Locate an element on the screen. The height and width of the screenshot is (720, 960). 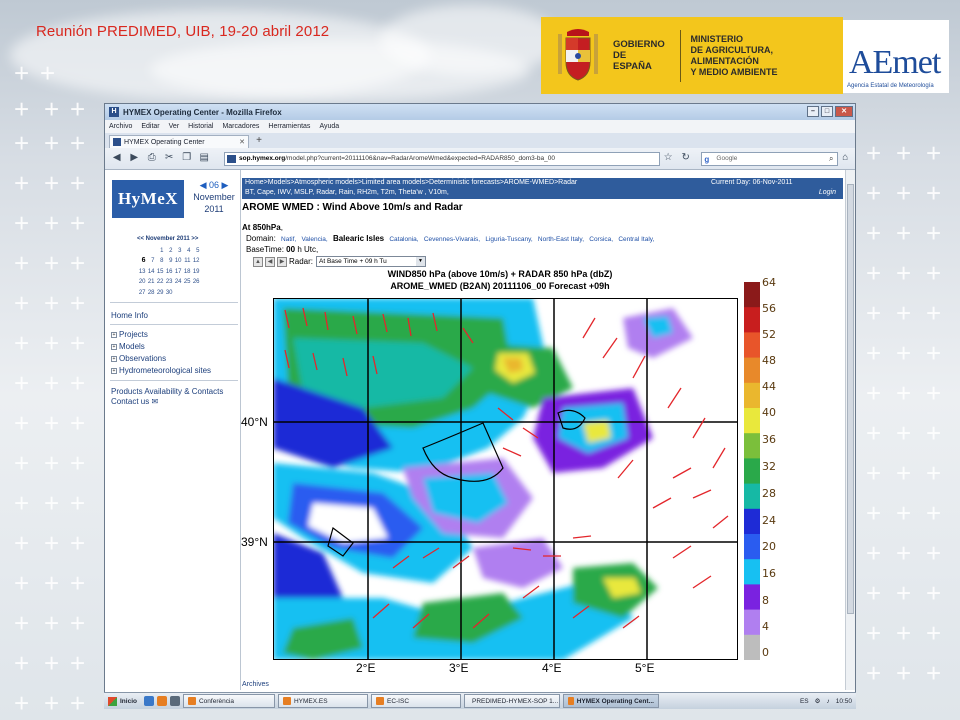
taskbar-item: Conferència is located at coordinates (228, 701).